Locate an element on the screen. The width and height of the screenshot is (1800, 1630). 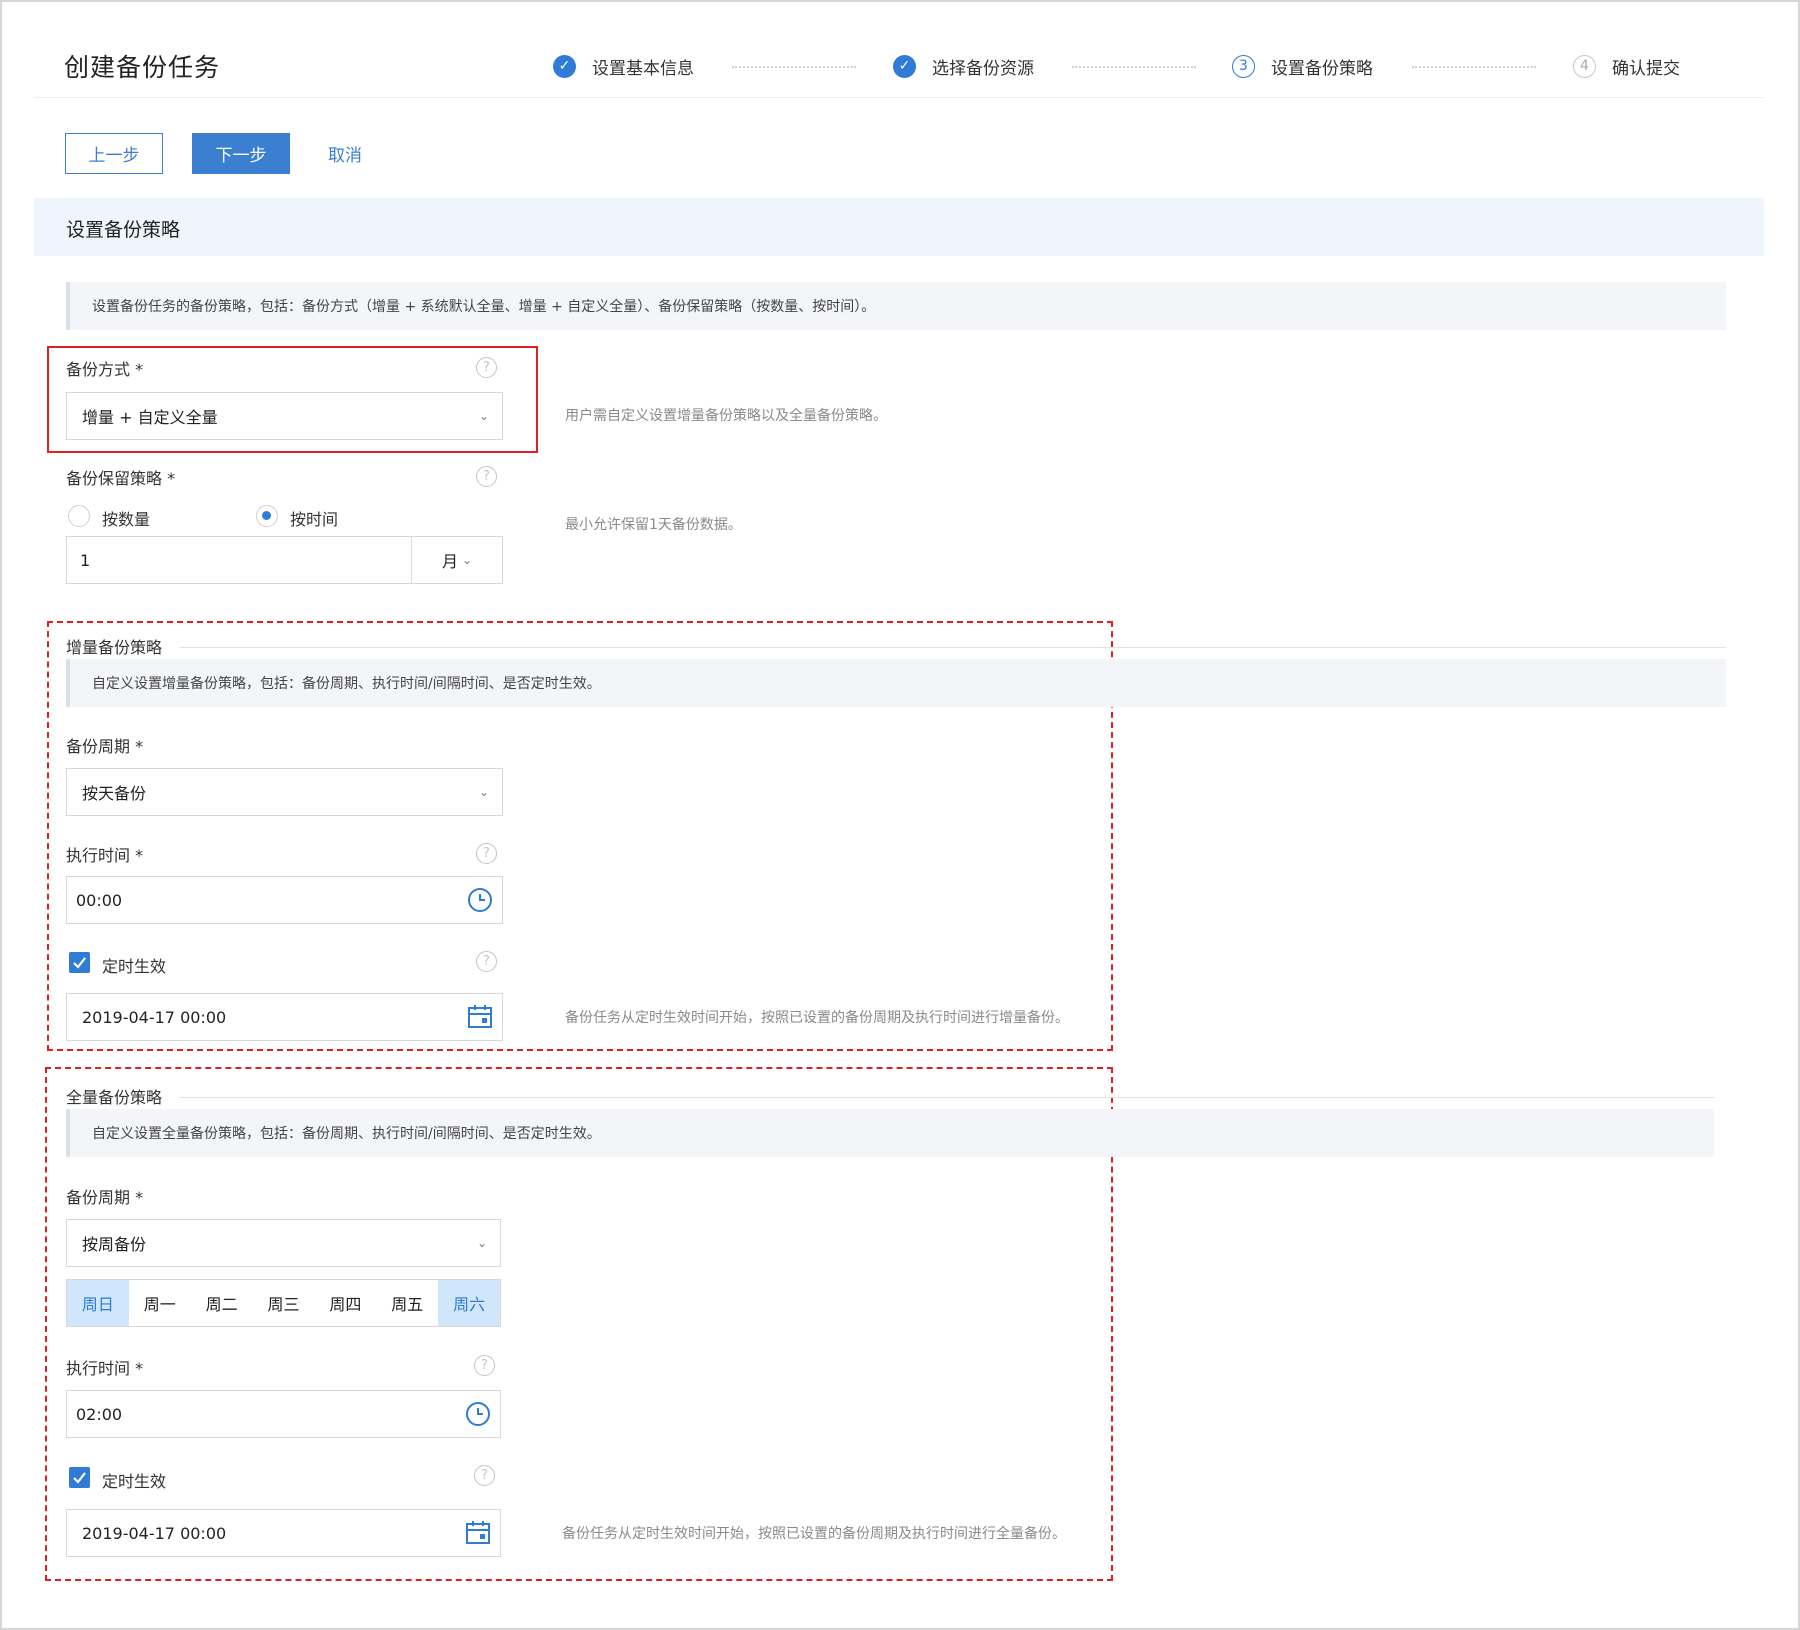
header-divider is located at coordinates (899, 97).